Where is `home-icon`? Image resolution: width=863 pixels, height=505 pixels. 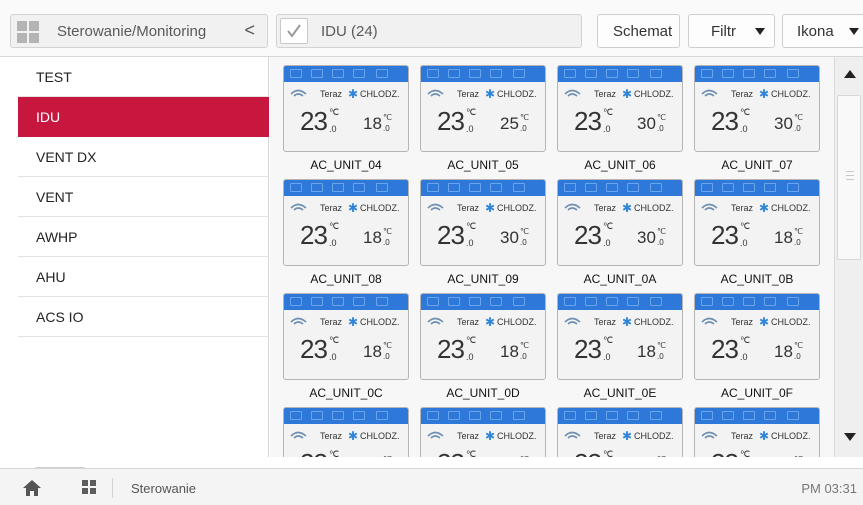
home-icon is located at coordinates (32, 488).